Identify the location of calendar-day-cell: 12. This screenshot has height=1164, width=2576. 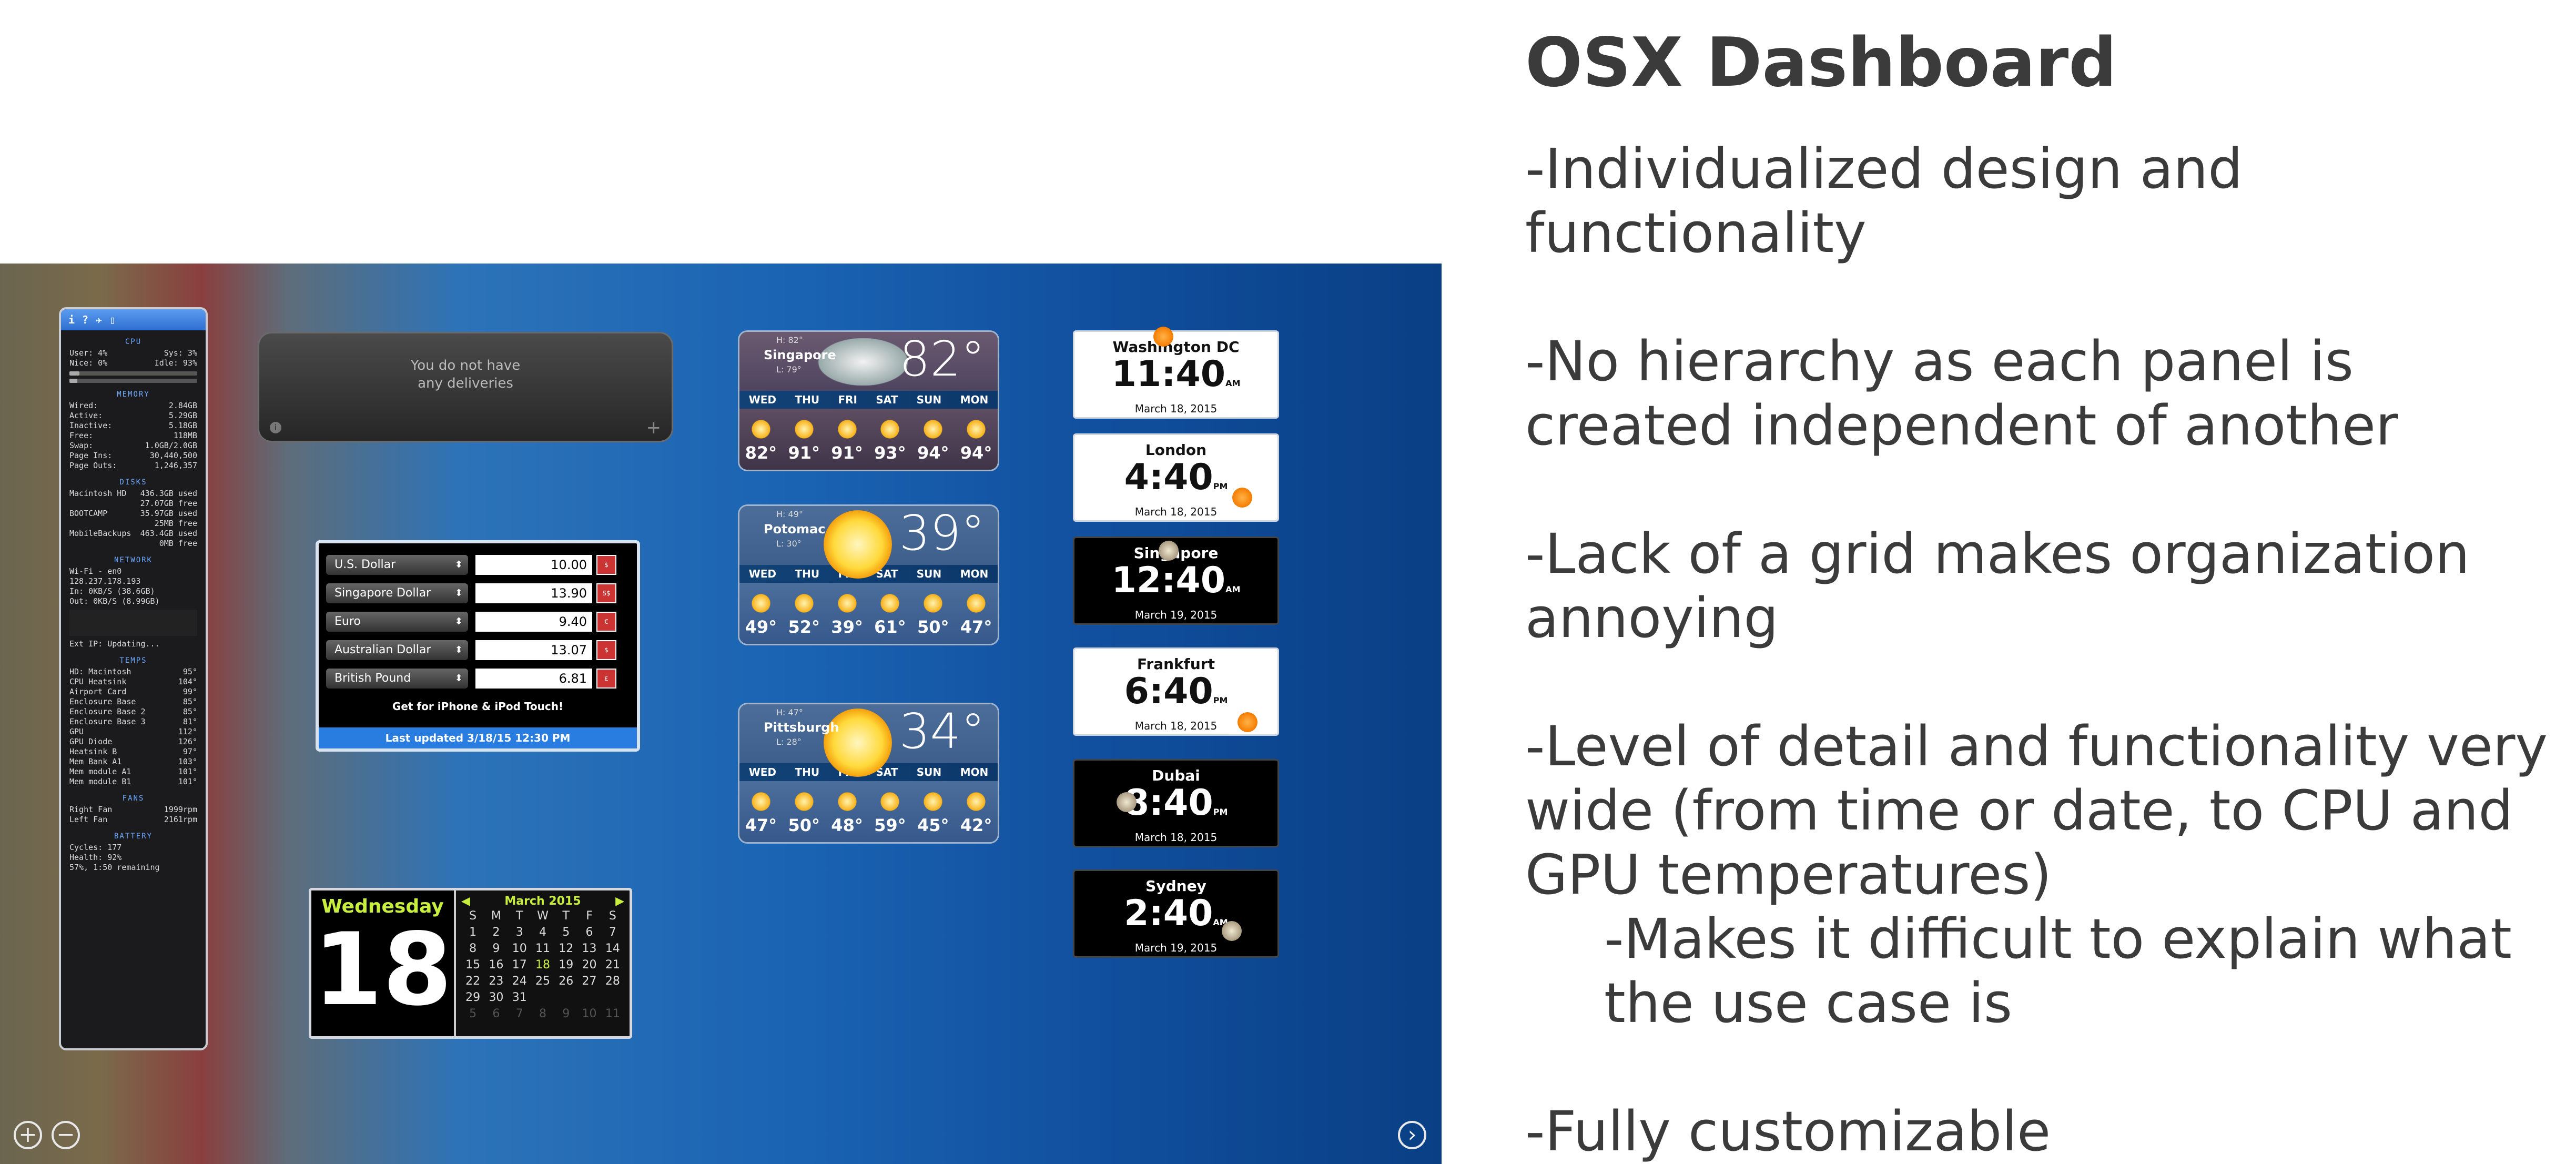
(565, 948).